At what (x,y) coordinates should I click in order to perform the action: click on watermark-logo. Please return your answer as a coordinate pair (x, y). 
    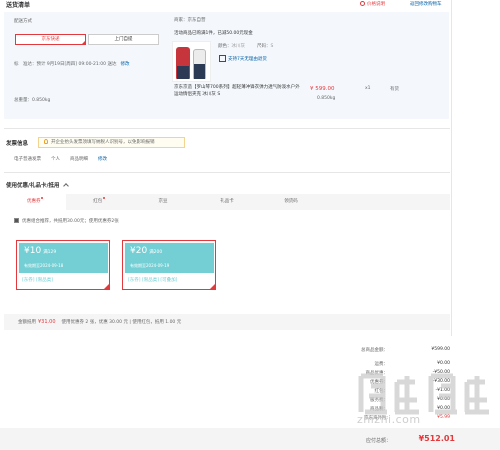
    Looking at the image, I should click on (423, 394).